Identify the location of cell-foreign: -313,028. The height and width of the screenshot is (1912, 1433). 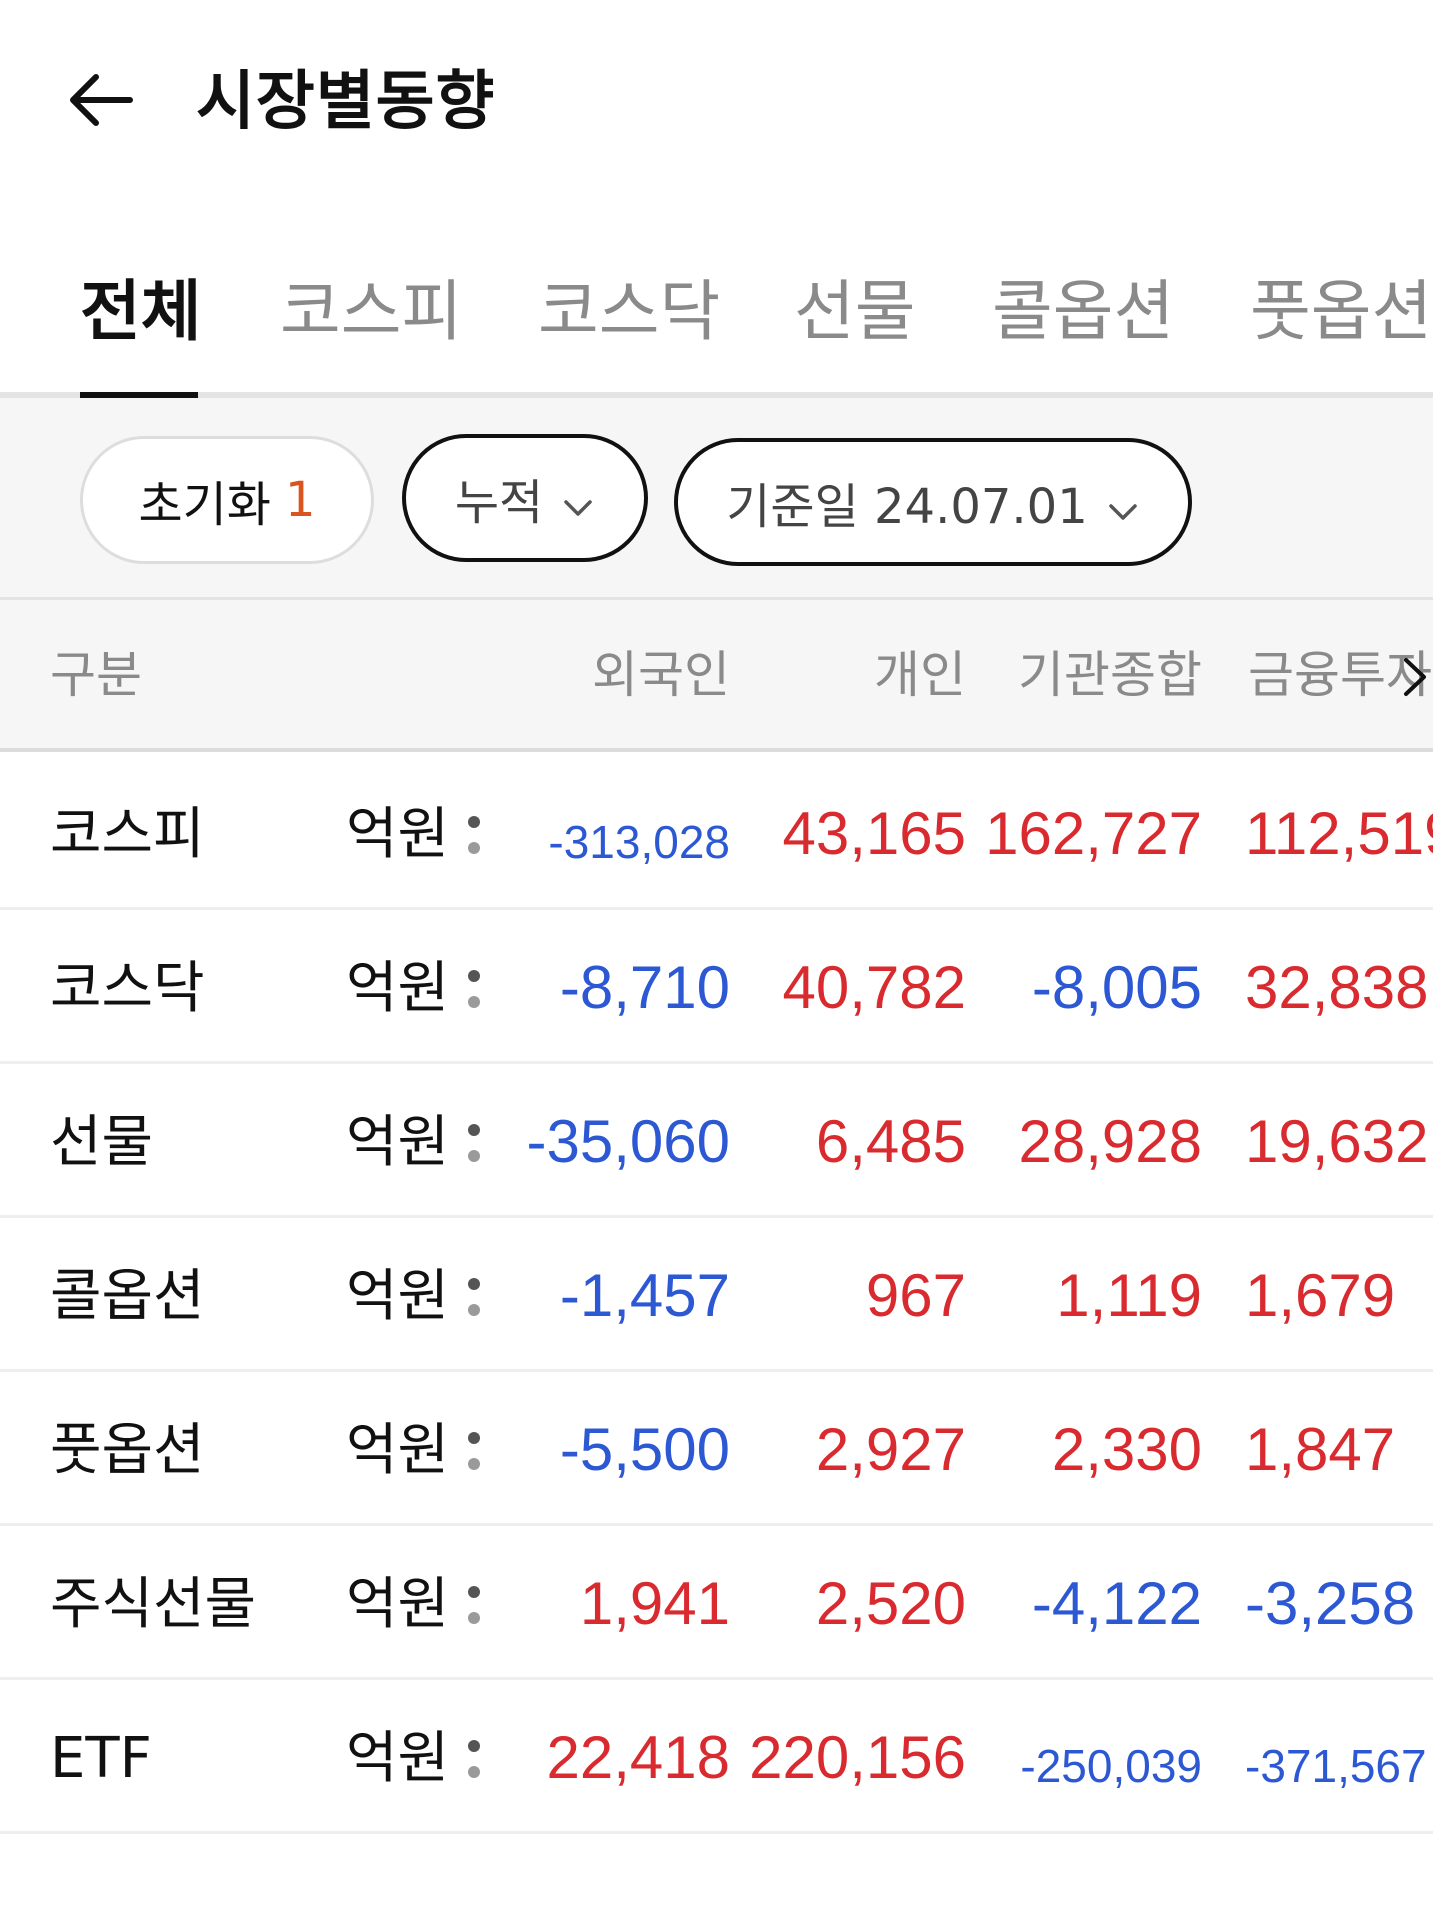
(639, 842).